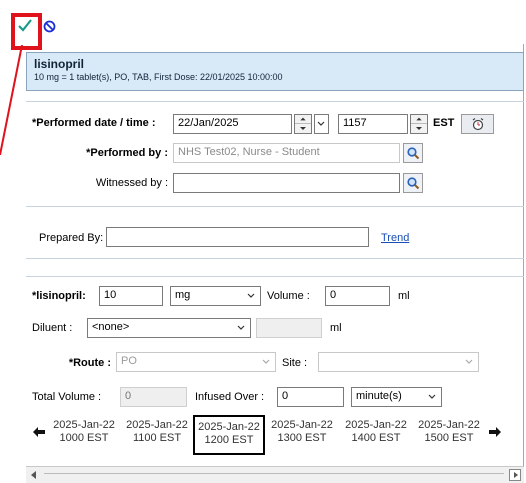 The image size is (526, 483). I want to click on route-value: PO, so click(129, 361).